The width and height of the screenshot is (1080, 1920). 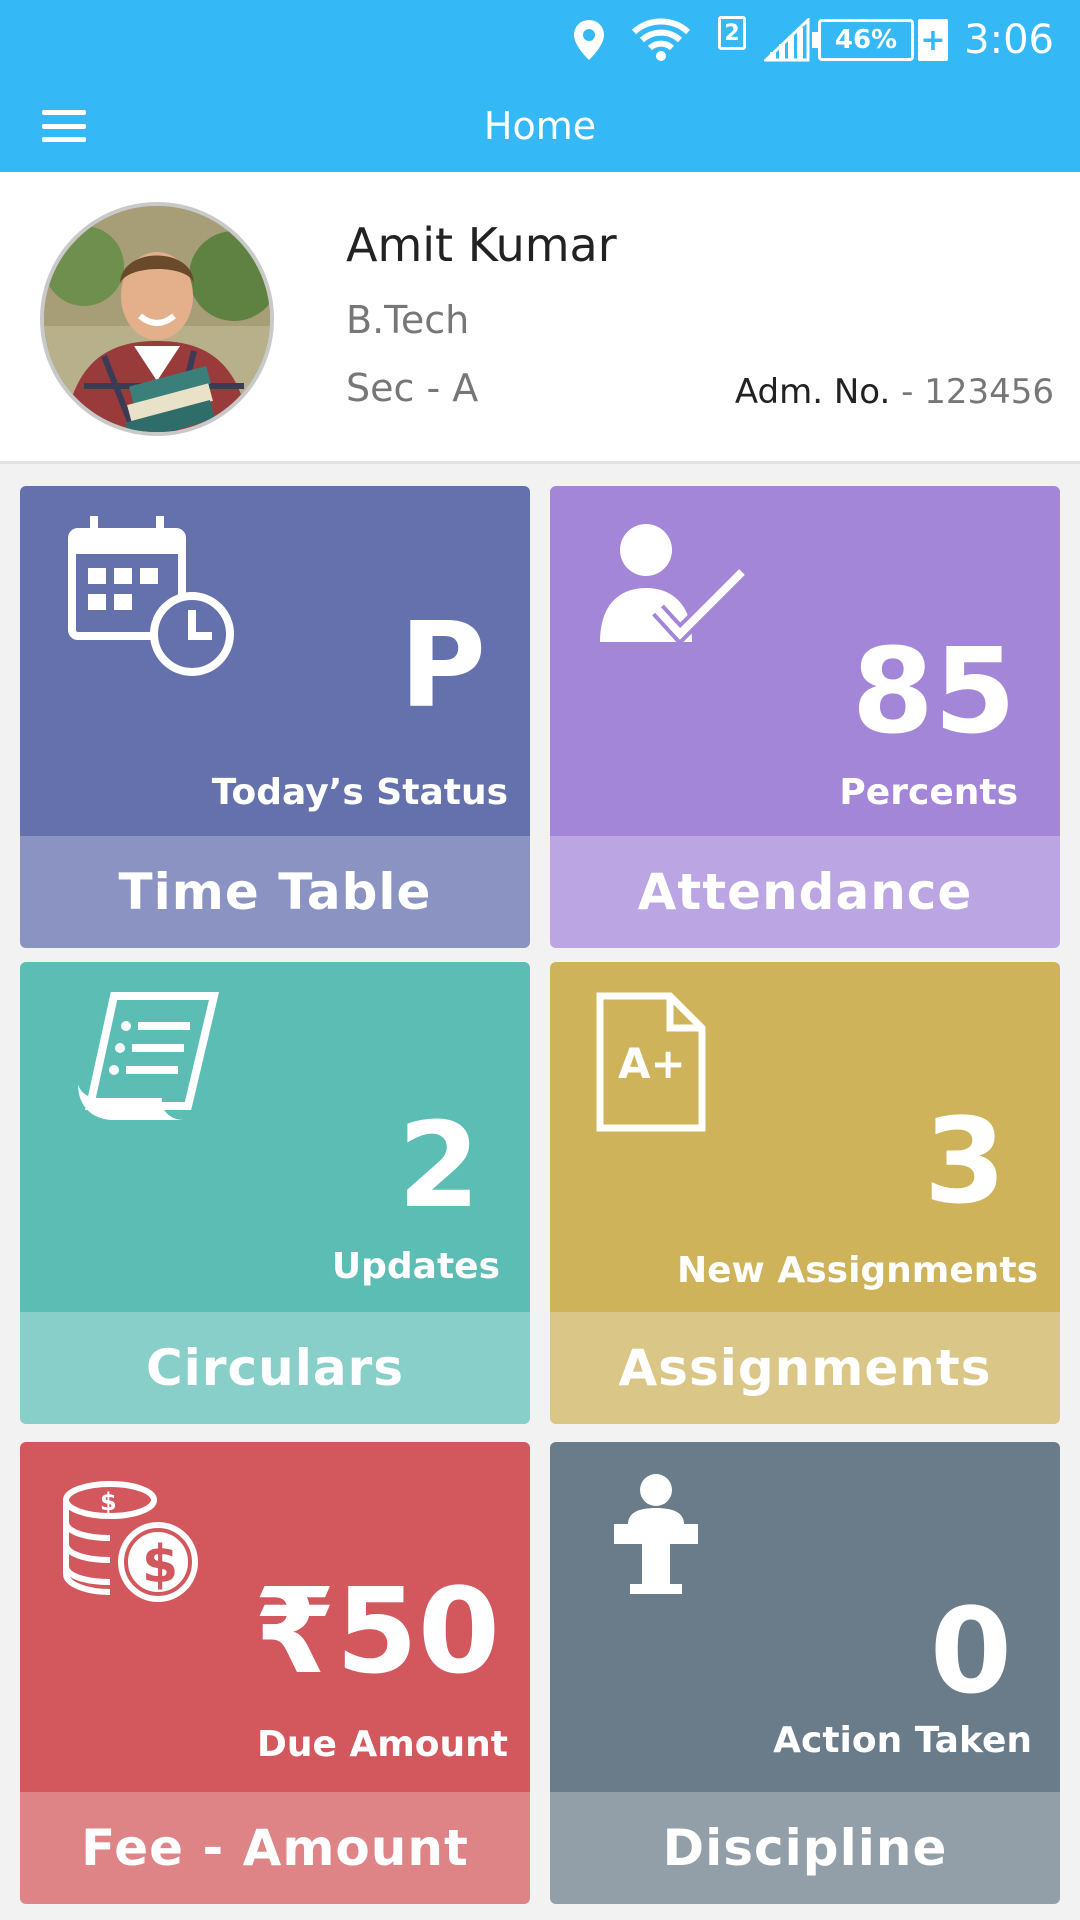 I want to click on location-icon, so click(x=589, y=40).